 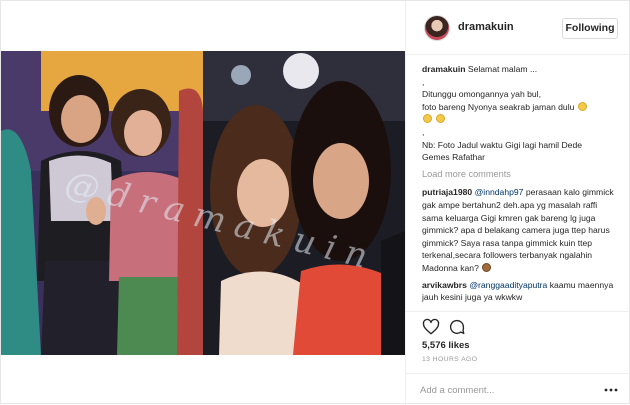 I want to click on more-icon, so click(x=611, y=390).